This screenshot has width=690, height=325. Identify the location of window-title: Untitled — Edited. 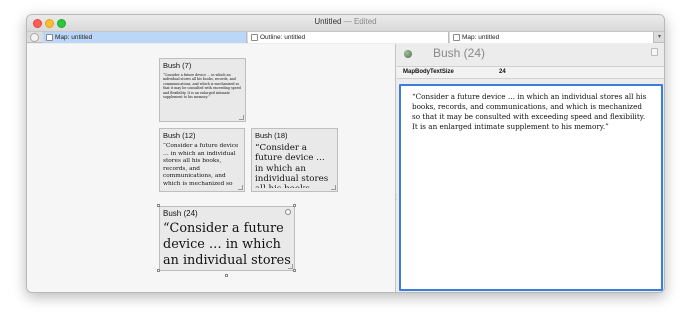
(345, 21).